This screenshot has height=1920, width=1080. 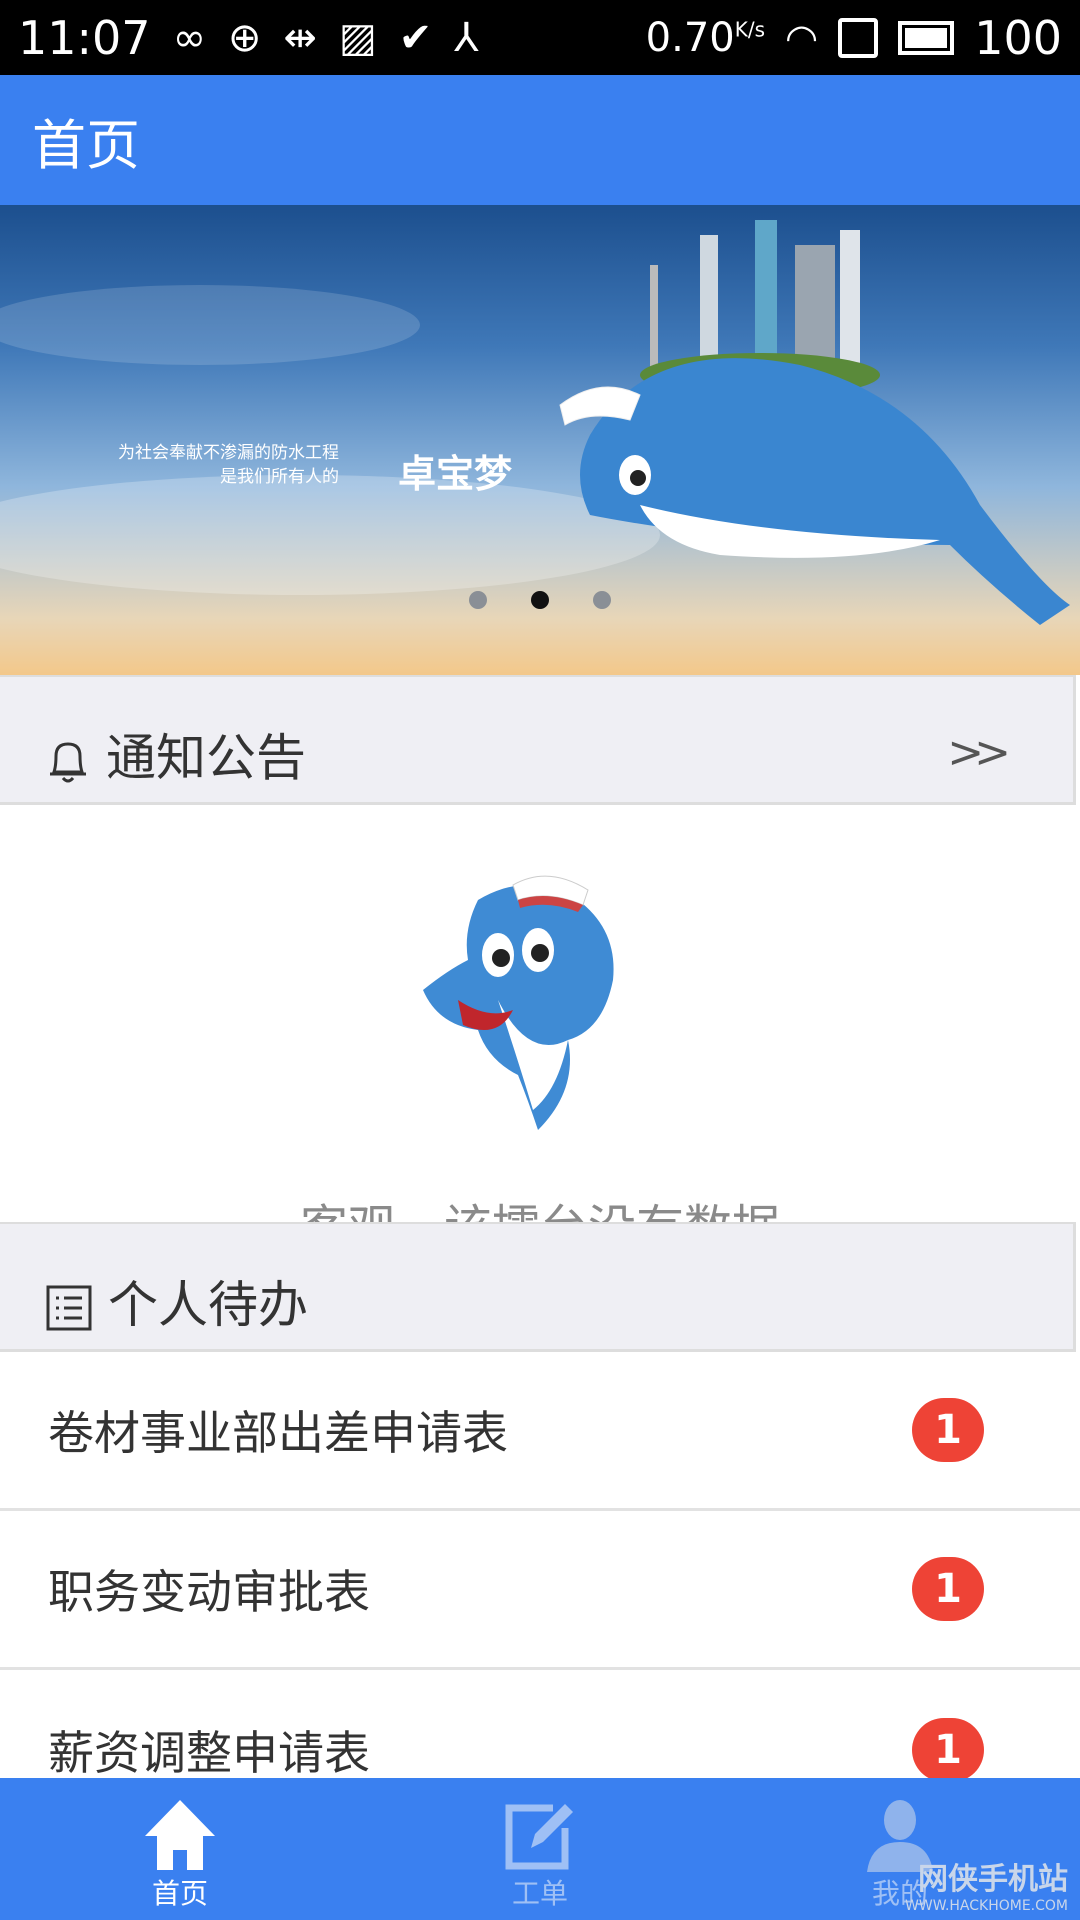 What do you see at coordinates (538, 1287) in the screenshot?
I see `todo-header: 个人待办` at bounding box center [538, 1287].